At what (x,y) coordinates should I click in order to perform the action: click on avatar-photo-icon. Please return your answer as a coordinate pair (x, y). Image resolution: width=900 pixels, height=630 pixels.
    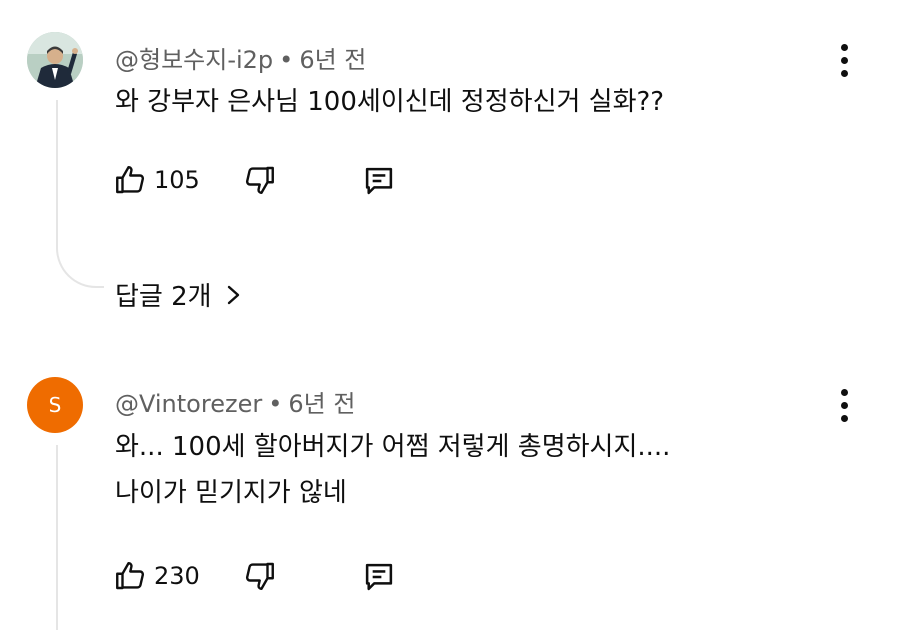
    Looking at the image, I should click on (55, 60).